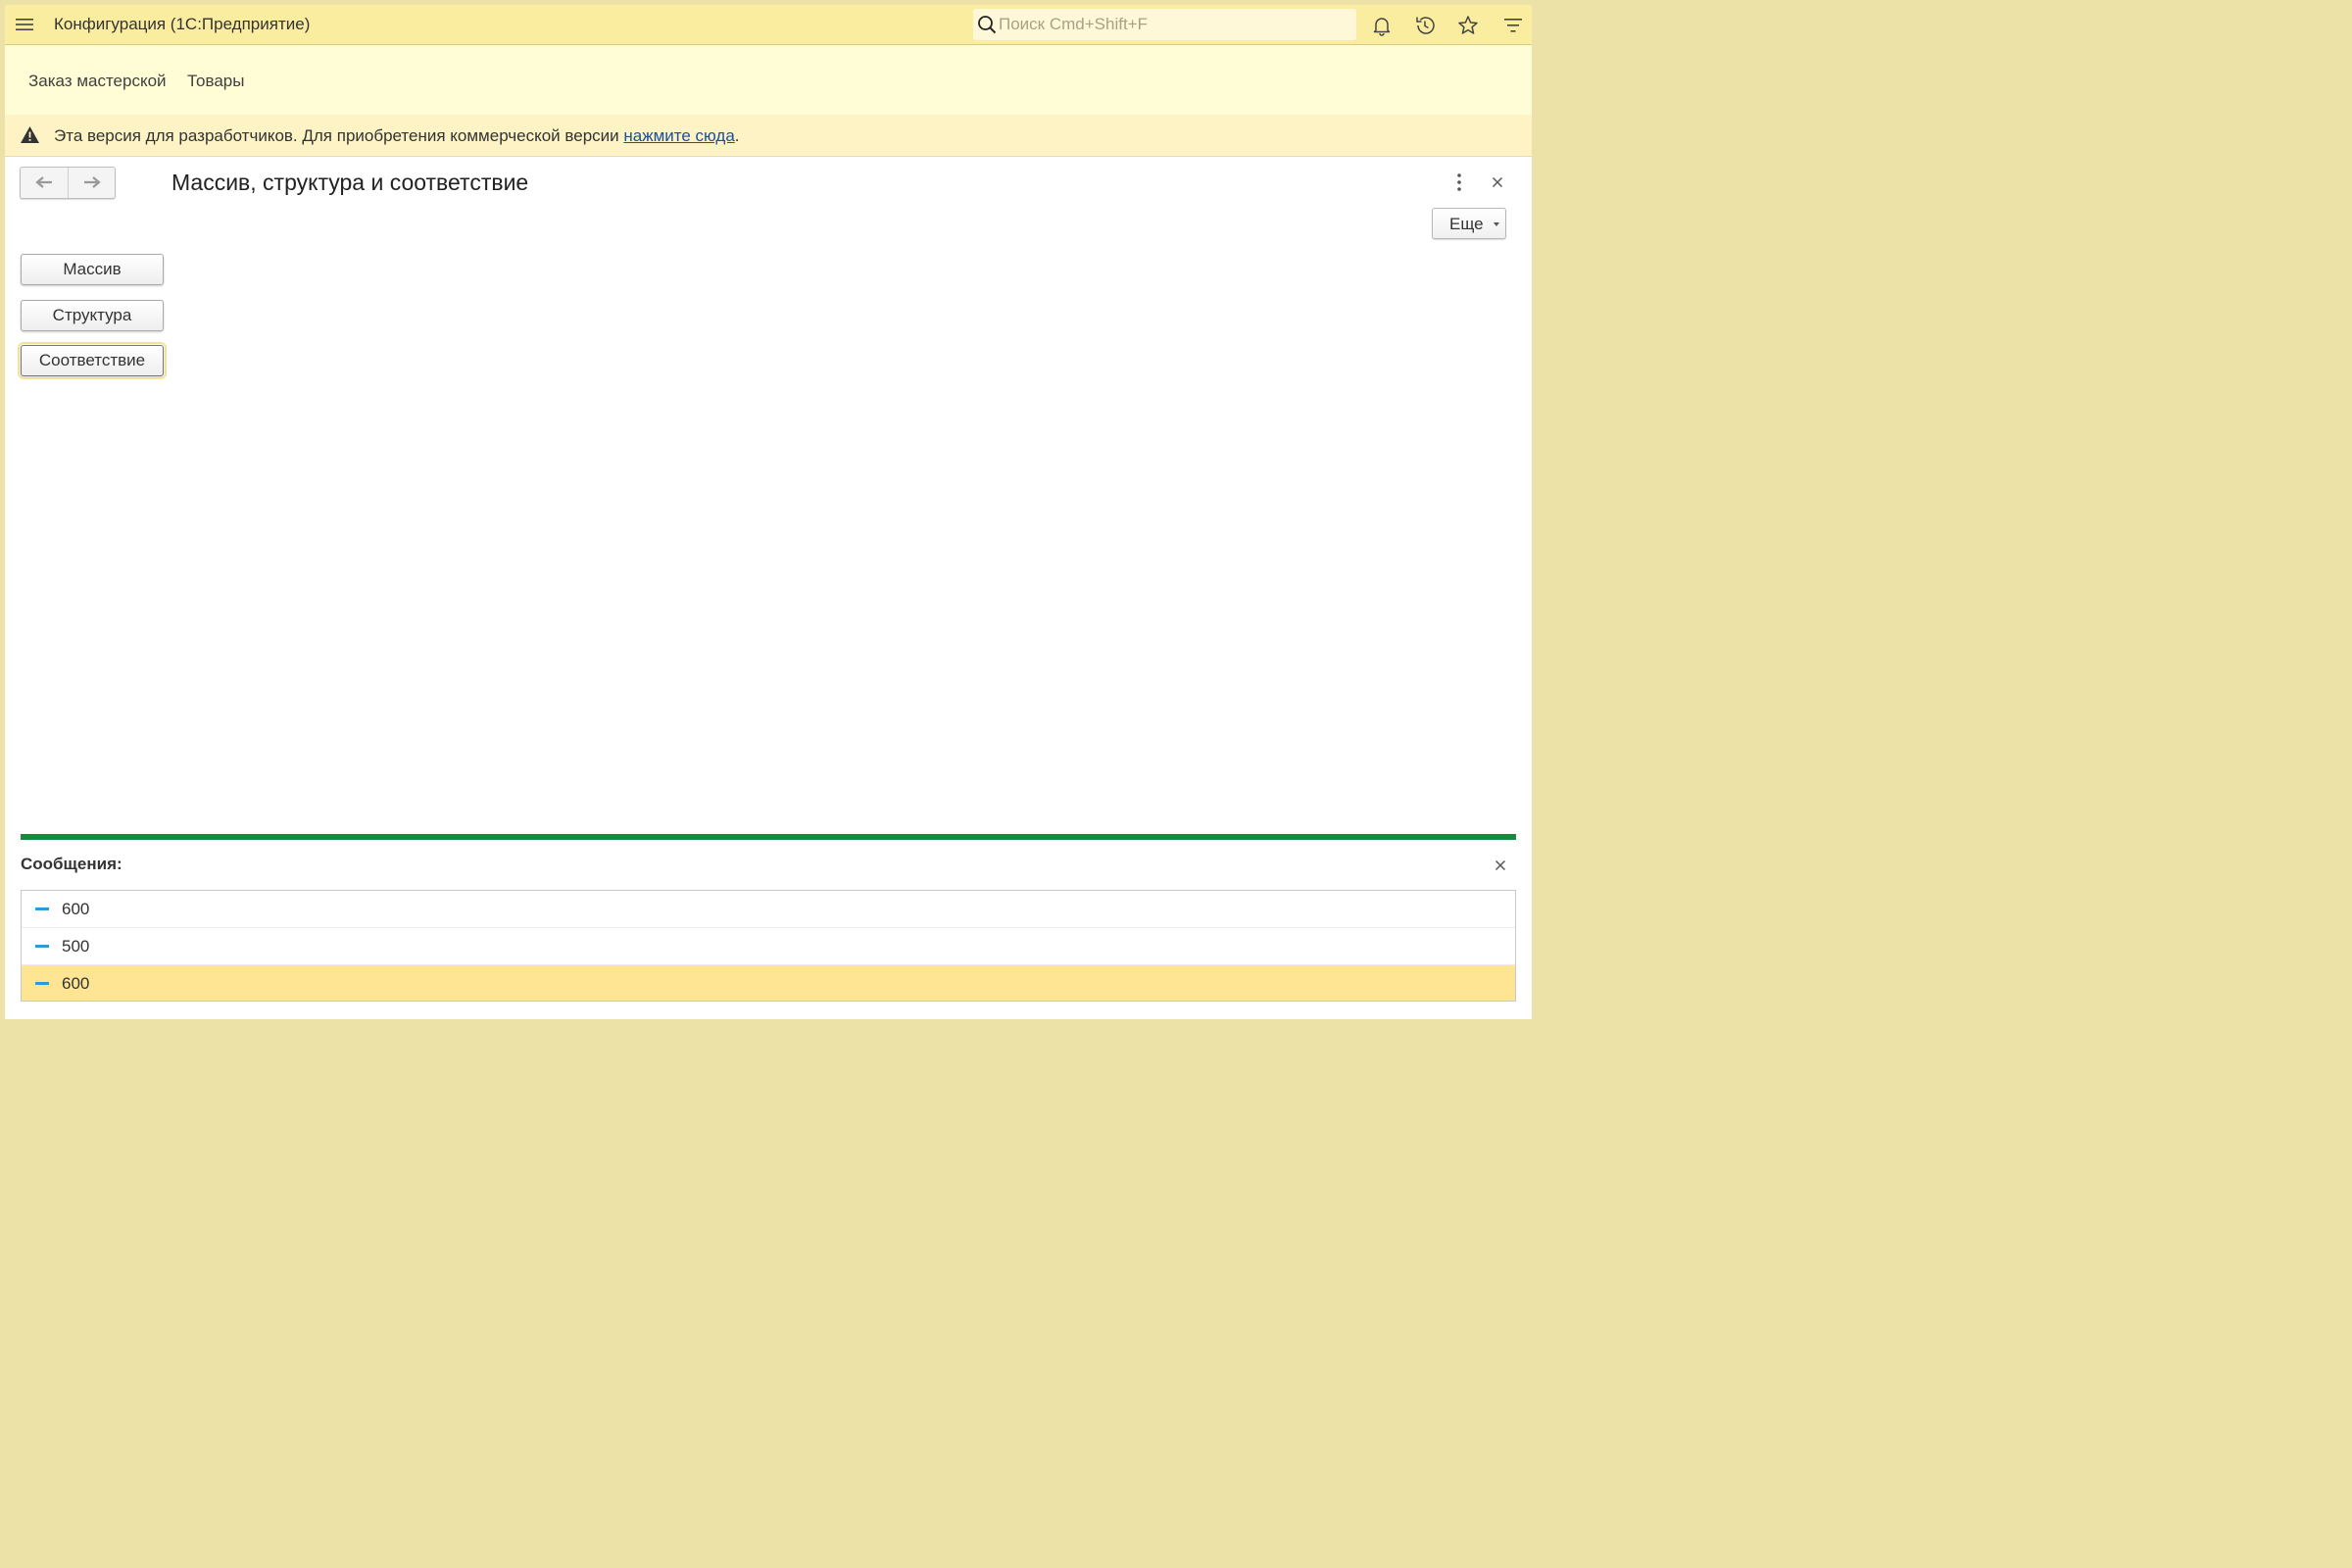 The image size is (2352, 1568). I want to click on section-workshop-order: Заказ мастерской, so click(97, 81).